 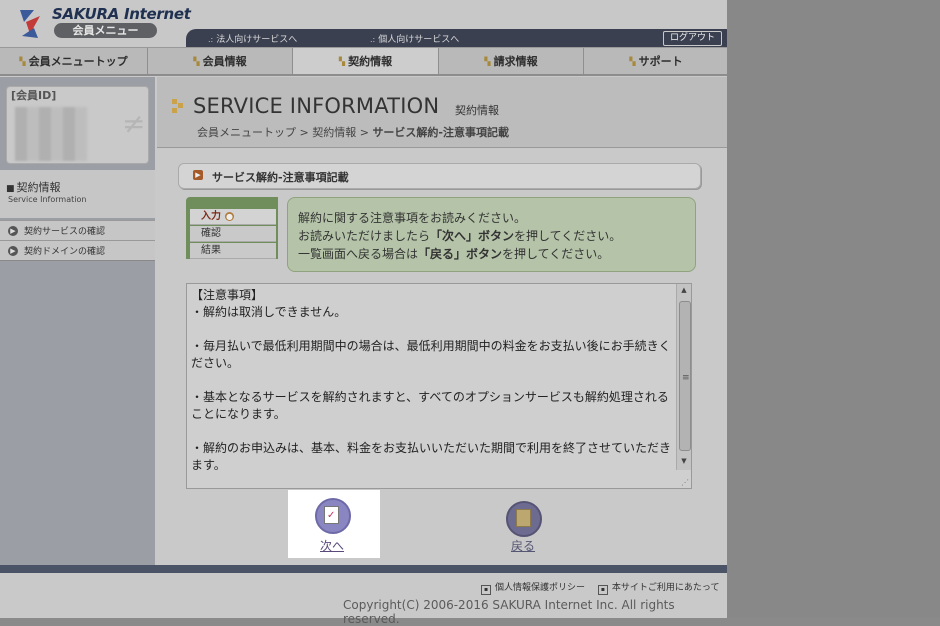 I want to click on breadcrumb-contract-info: 契約情報, so click(x=334, y=132).